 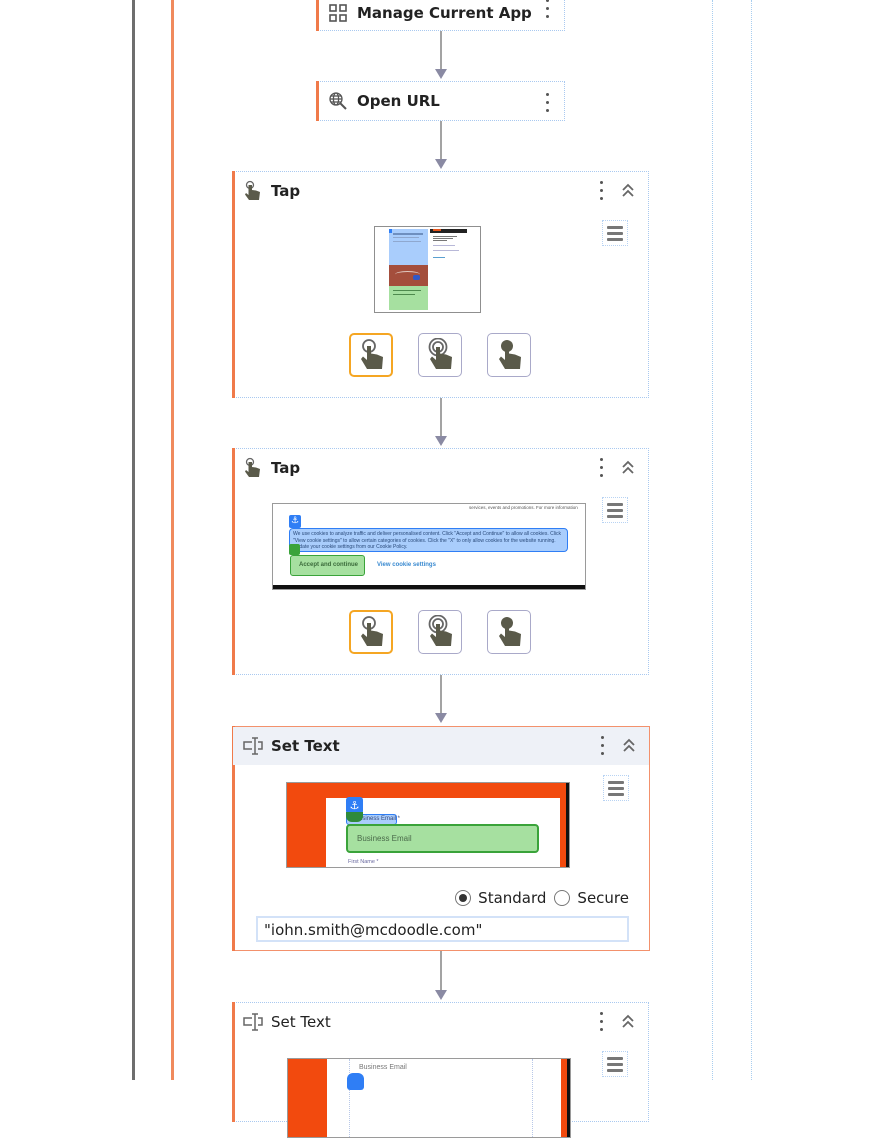 What do you see at coordinates (429, 1098) in the screenshot?
I see `screenshot-thumbnail: Business Email` at bounding box center [429, 1098].